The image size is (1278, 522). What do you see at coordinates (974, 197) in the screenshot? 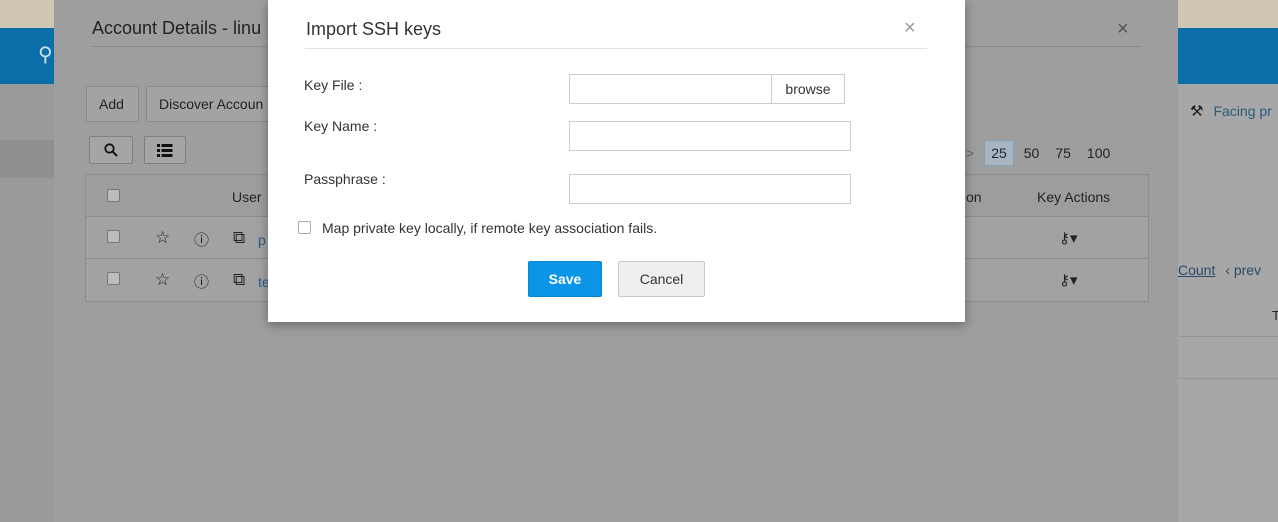
I see `column-header-partial: on` at bounding box center [974, 197].